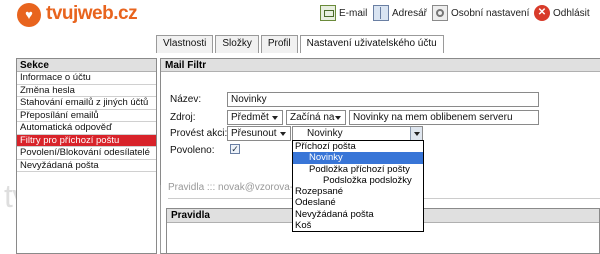 This screenshot has width=600, height=254. What do you see at coordinates (160, 219) in the screenshot?
I see `divider` at bounding box center [160, 219].